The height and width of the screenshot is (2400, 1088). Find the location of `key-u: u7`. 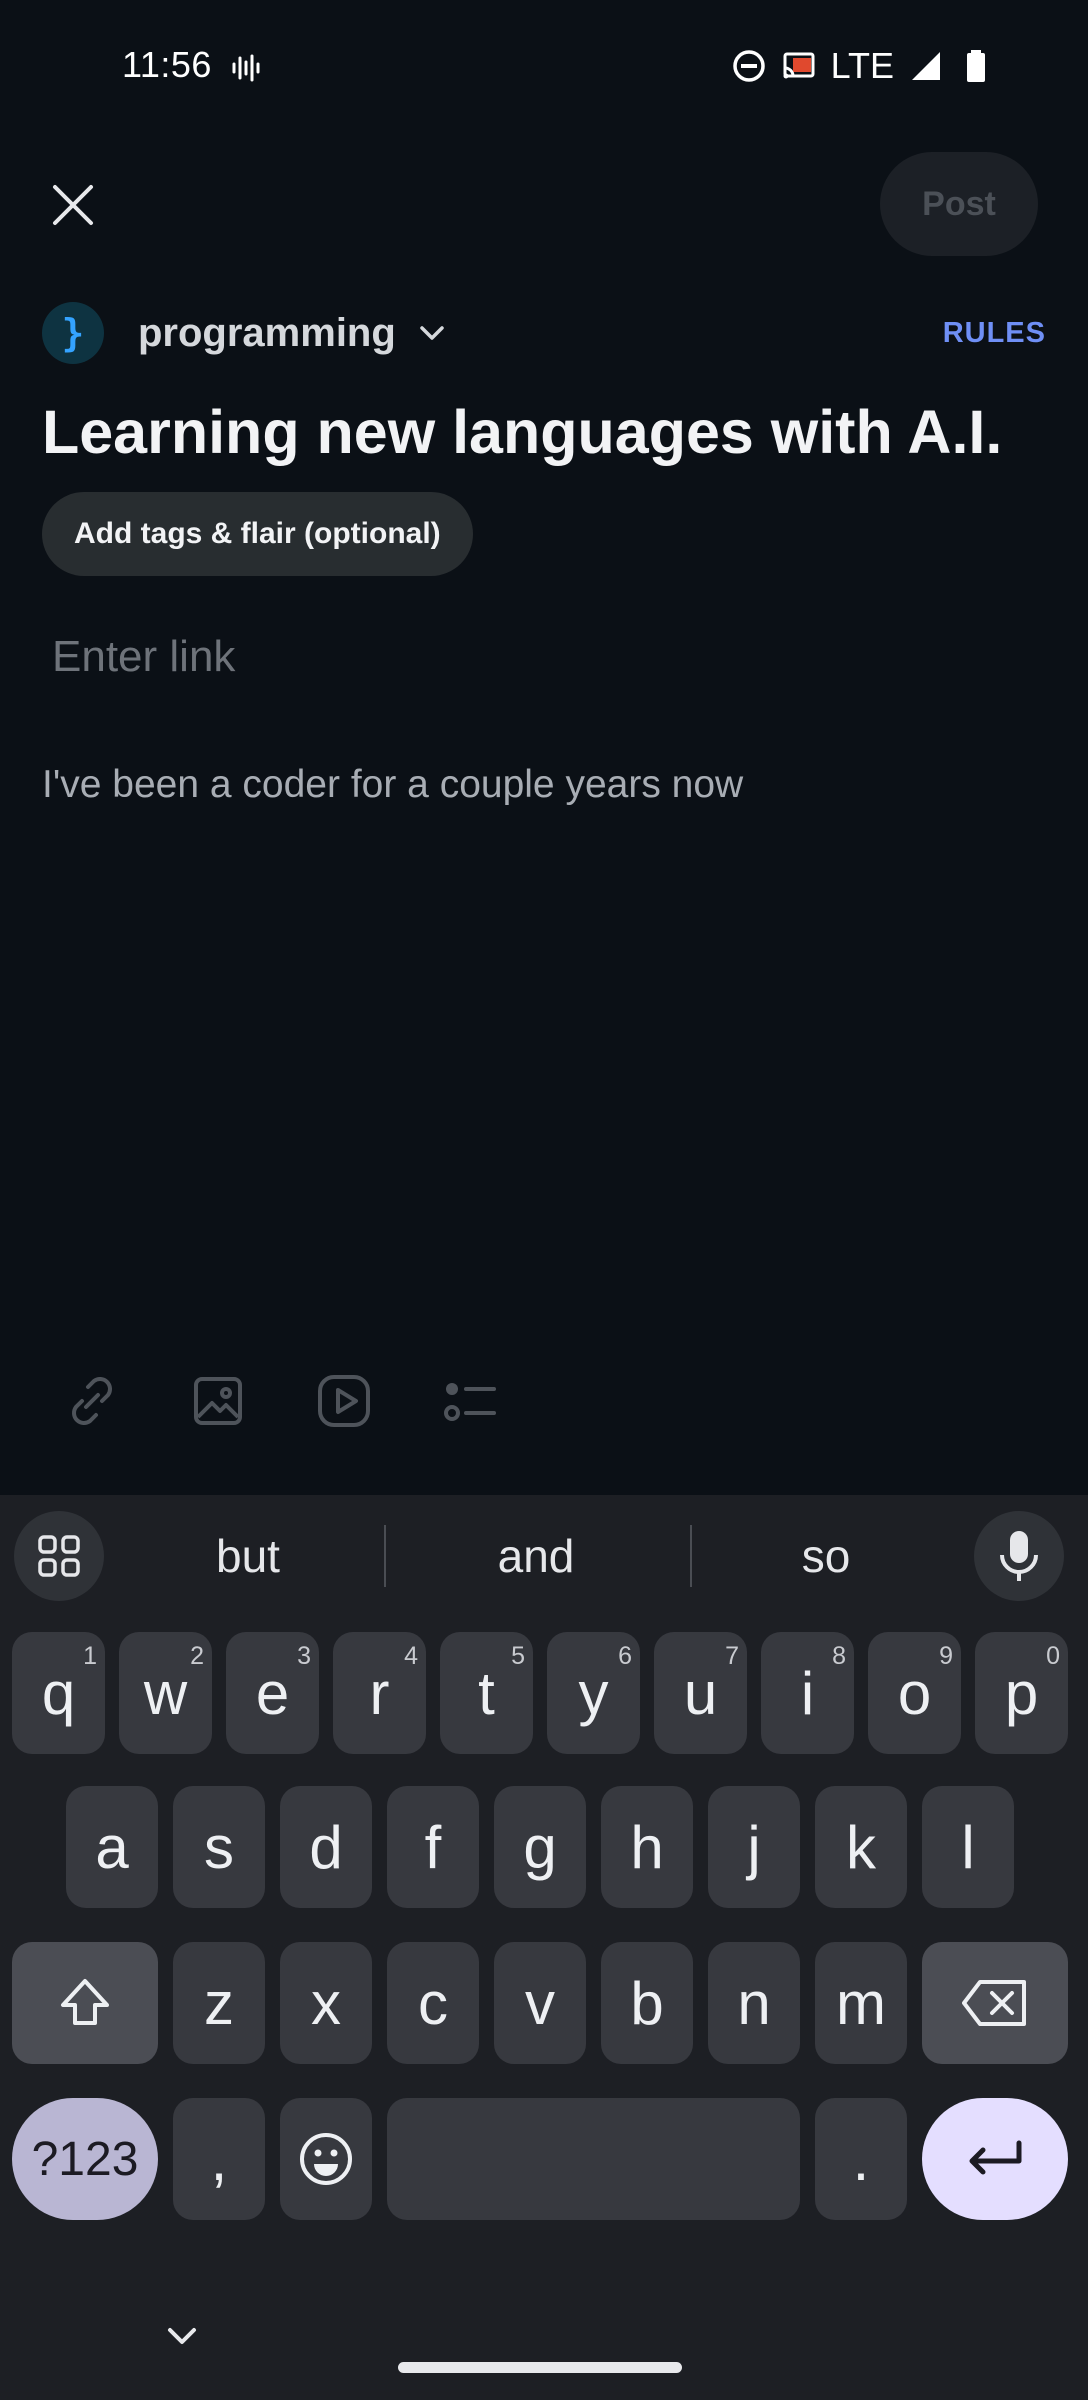

key-u: u7 is located at coordinates (700, 1693).